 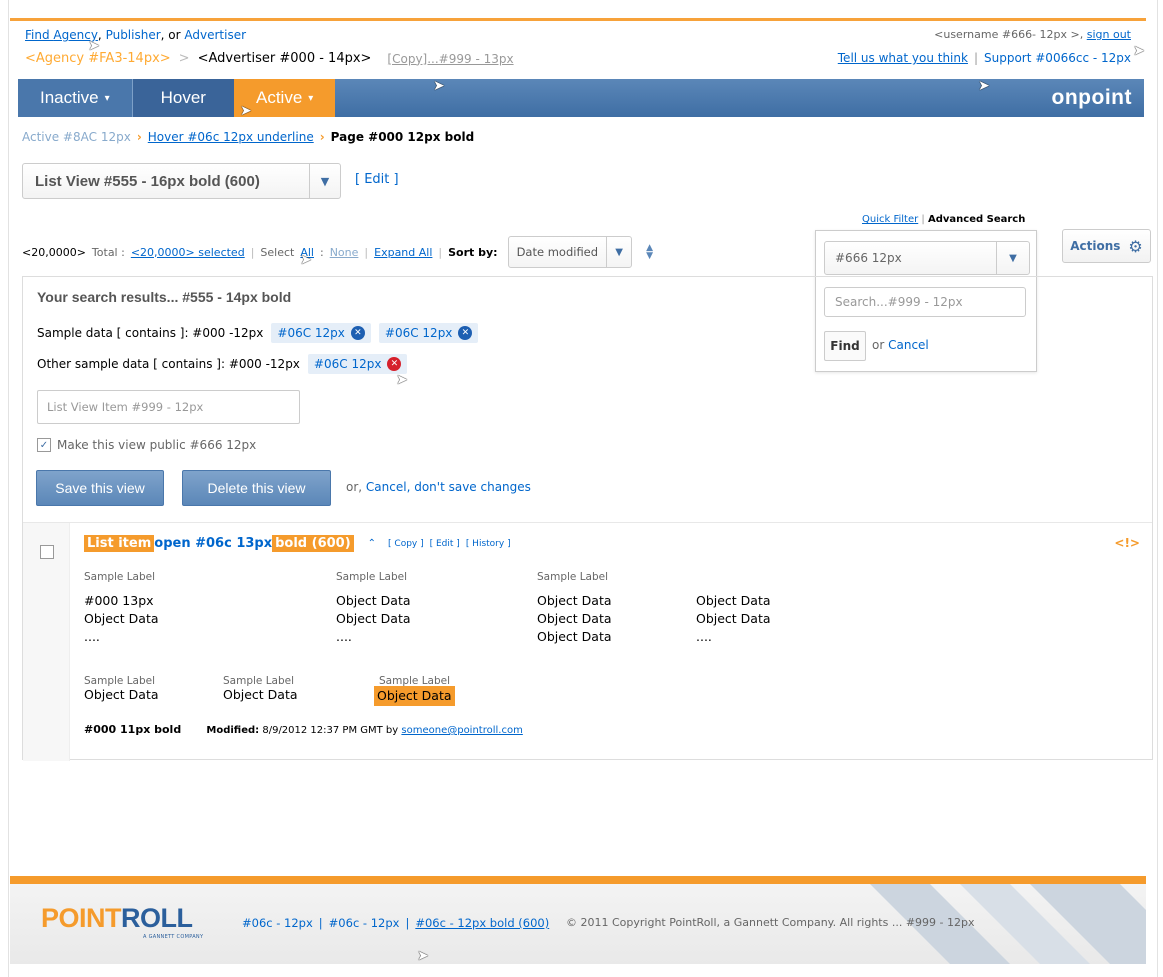 What do you see at coordinates (927, 258) in the screenshot?
I see `search-field-select: #666 12px ▼` at bounding box center [927, 258].